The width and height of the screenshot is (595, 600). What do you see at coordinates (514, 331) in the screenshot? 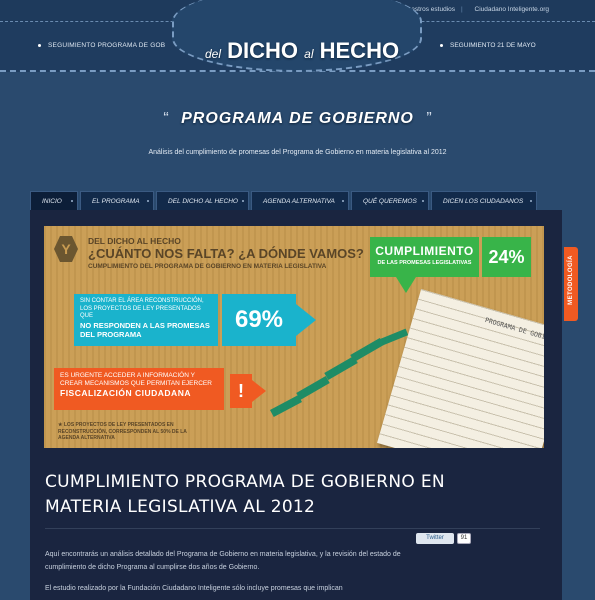
I see `paper-title: PROGRAMA DE GOBIERNO` at bounding box center [514, 331].